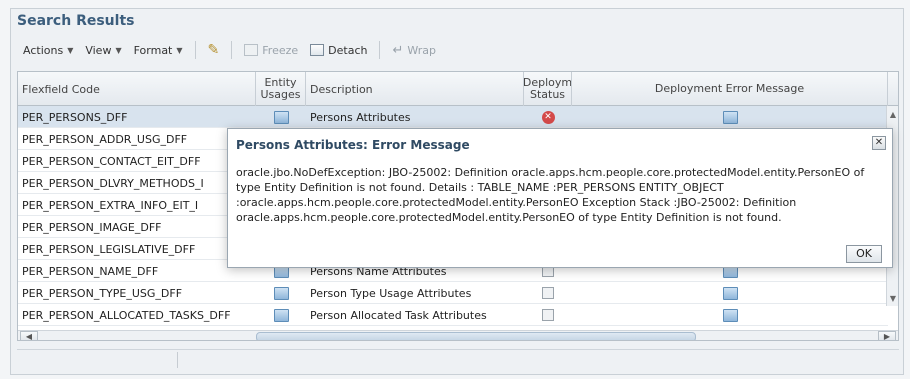 The image size is (910, 379). I want to click on format-menu: Format ▼, so click(158, 50).